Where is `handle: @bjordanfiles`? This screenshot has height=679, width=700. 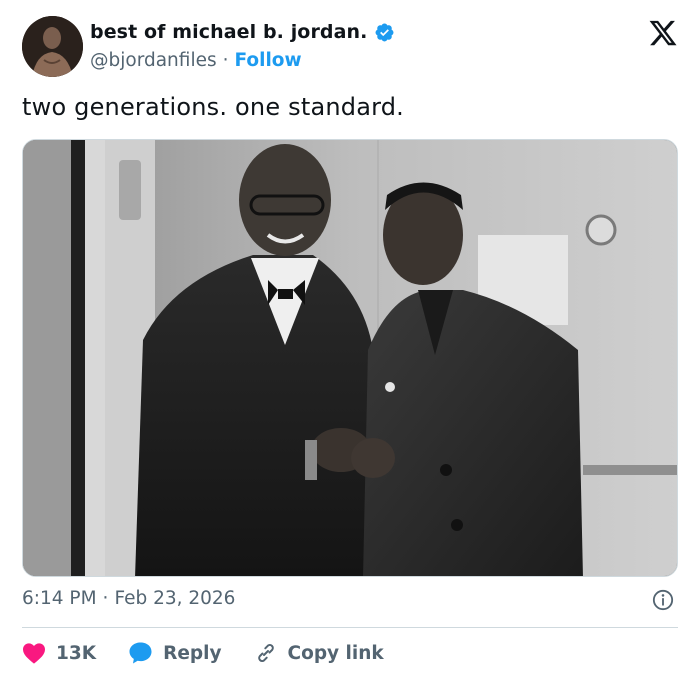
handle: @bjordanfiles is located at coordinates (153, 60).